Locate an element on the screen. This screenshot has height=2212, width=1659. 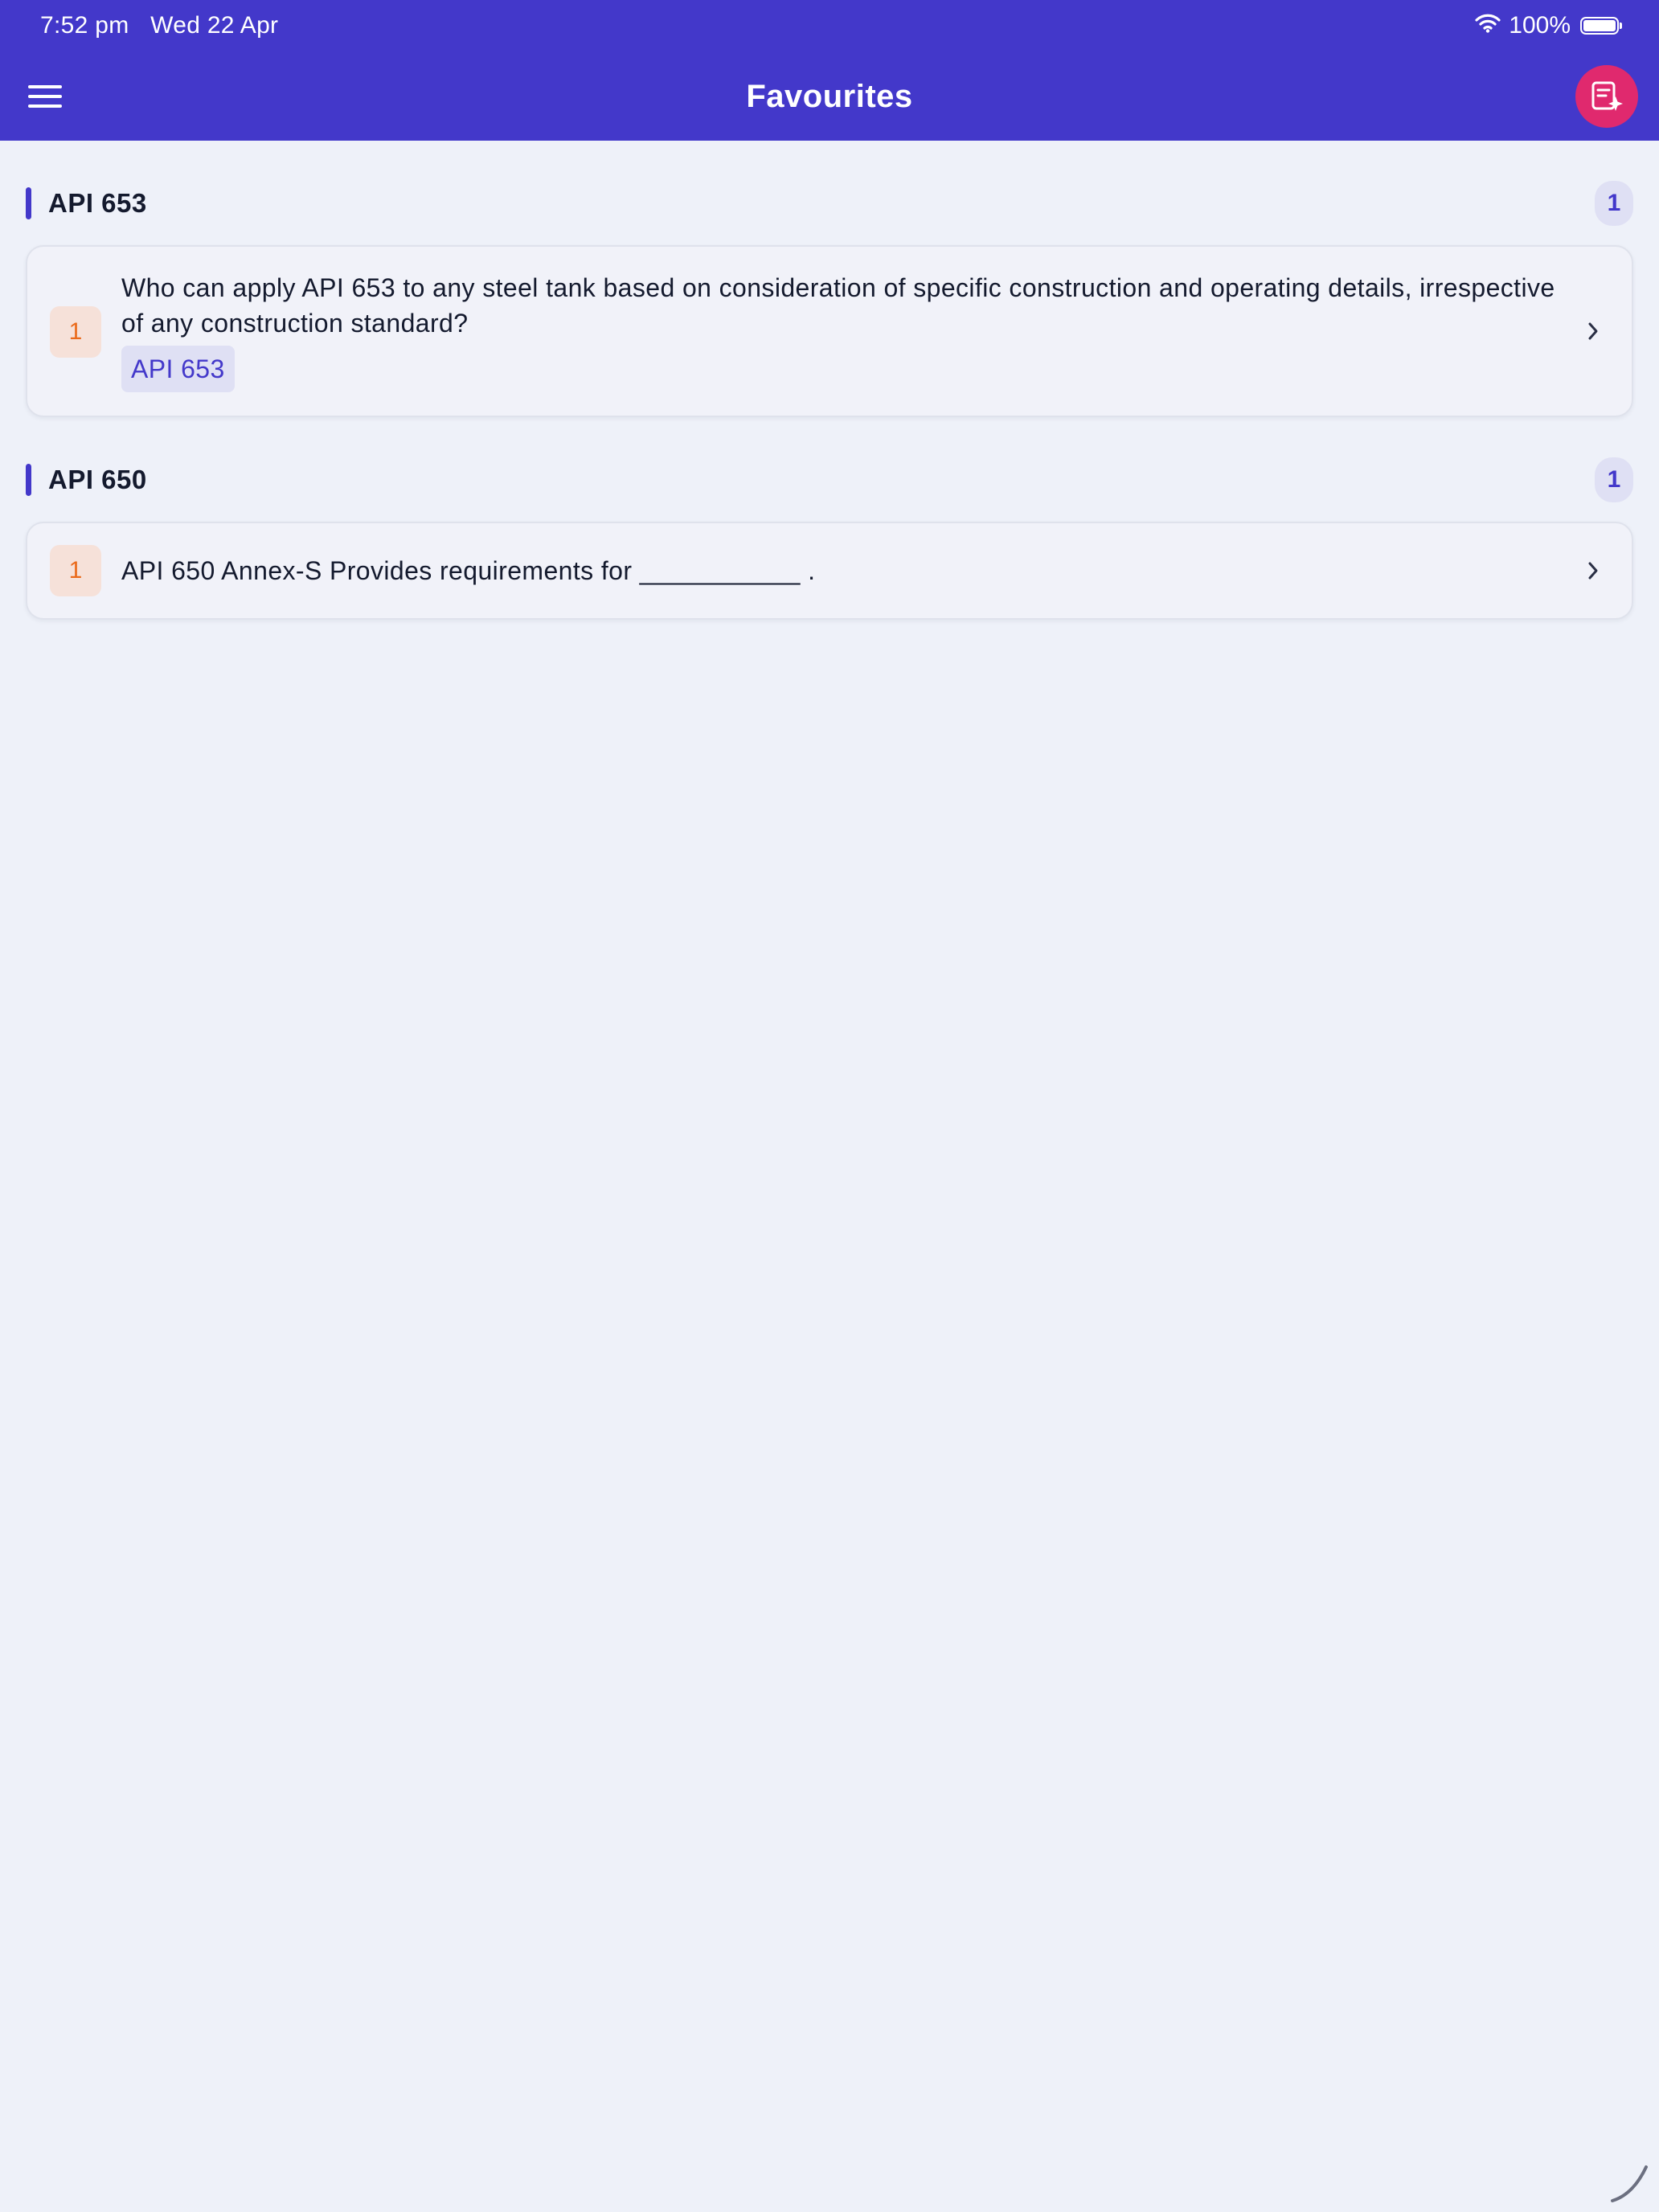
resize-corner-icon is located at coordinates (1629, 2183).